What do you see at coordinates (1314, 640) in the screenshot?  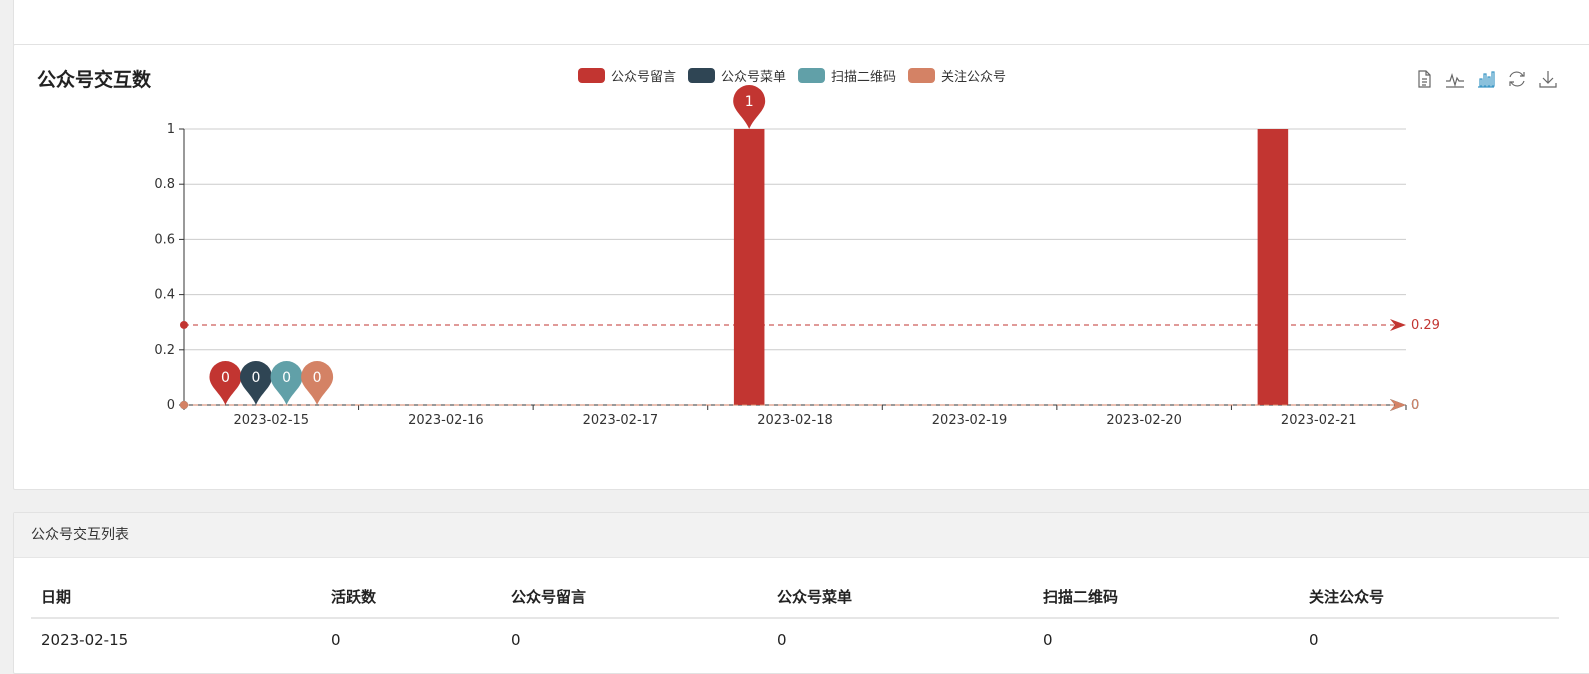 I see `cell-follow: 0` at bounding box center [1314, 640].